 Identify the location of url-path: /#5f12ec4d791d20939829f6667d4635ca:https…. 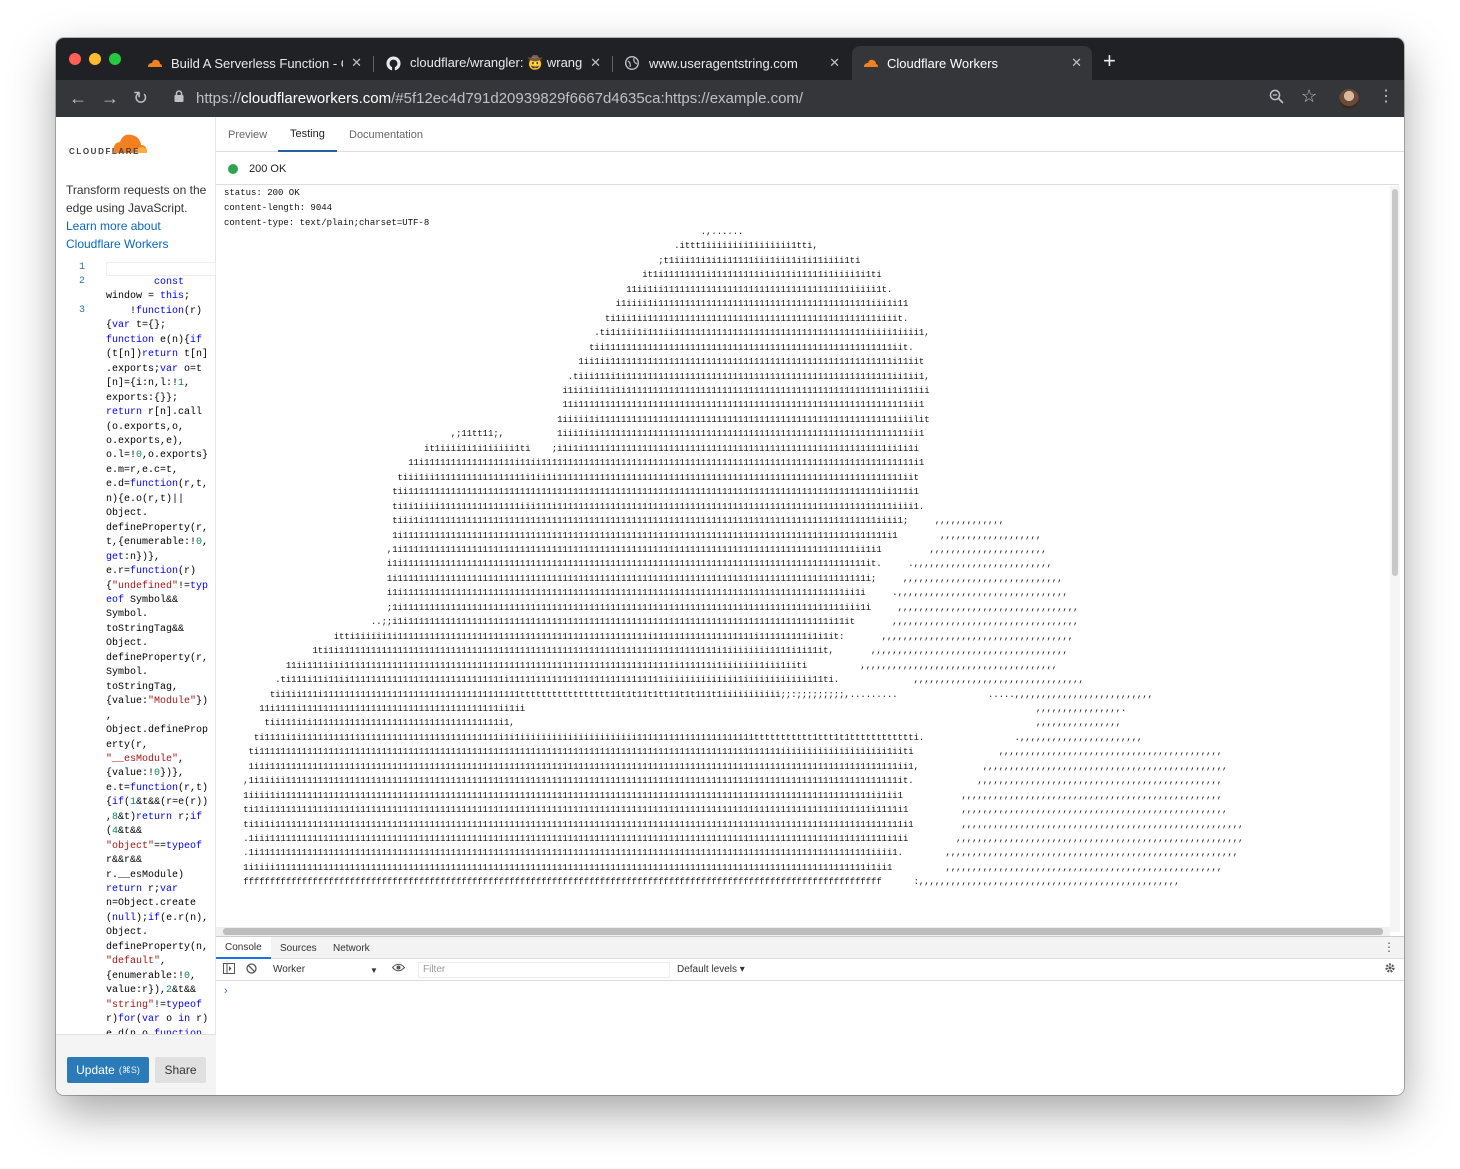
(597, 98).